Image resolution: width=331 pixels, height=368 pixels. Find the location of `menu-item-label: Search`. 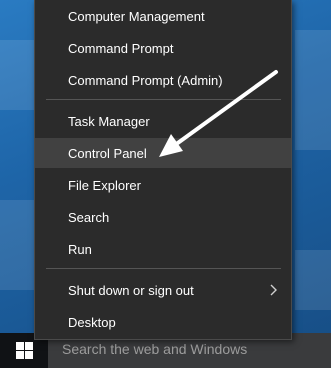

menu-item-label: Search is located at coordinates (89, 217).